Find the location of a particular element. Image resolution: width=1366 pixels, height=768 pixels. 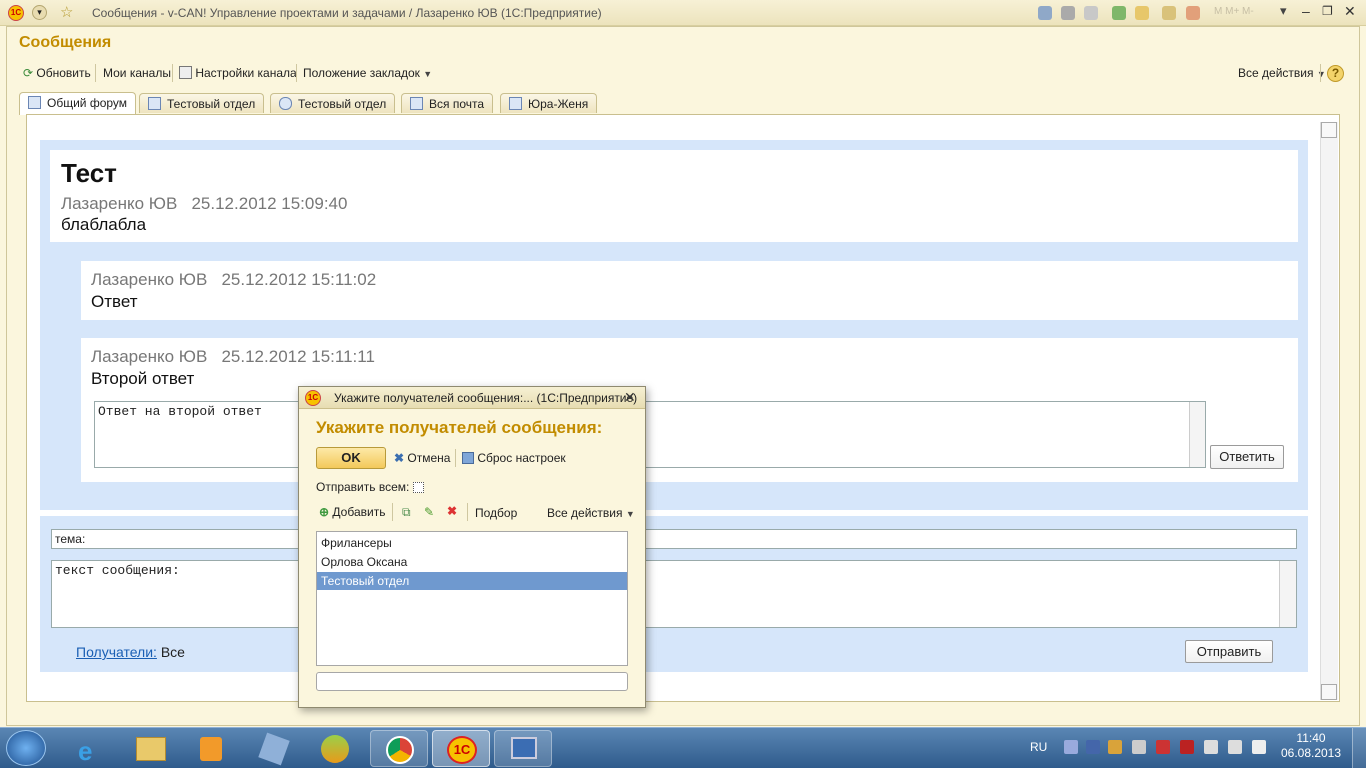

reset-icon is located at coordinates (468, 458).